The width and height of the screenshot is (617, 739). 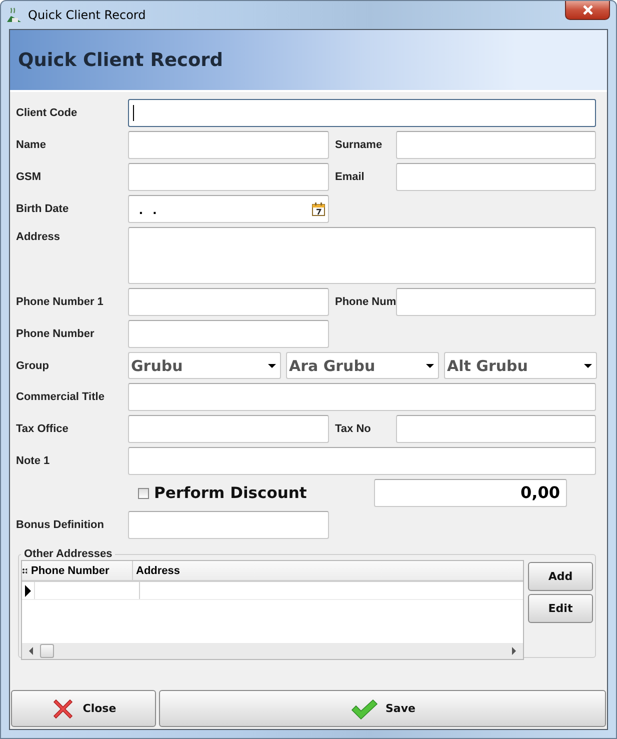 What do you see at coordinates (350, 177) in the screenshot?
I see `field-label: Email` at bounding box center [350, 177].